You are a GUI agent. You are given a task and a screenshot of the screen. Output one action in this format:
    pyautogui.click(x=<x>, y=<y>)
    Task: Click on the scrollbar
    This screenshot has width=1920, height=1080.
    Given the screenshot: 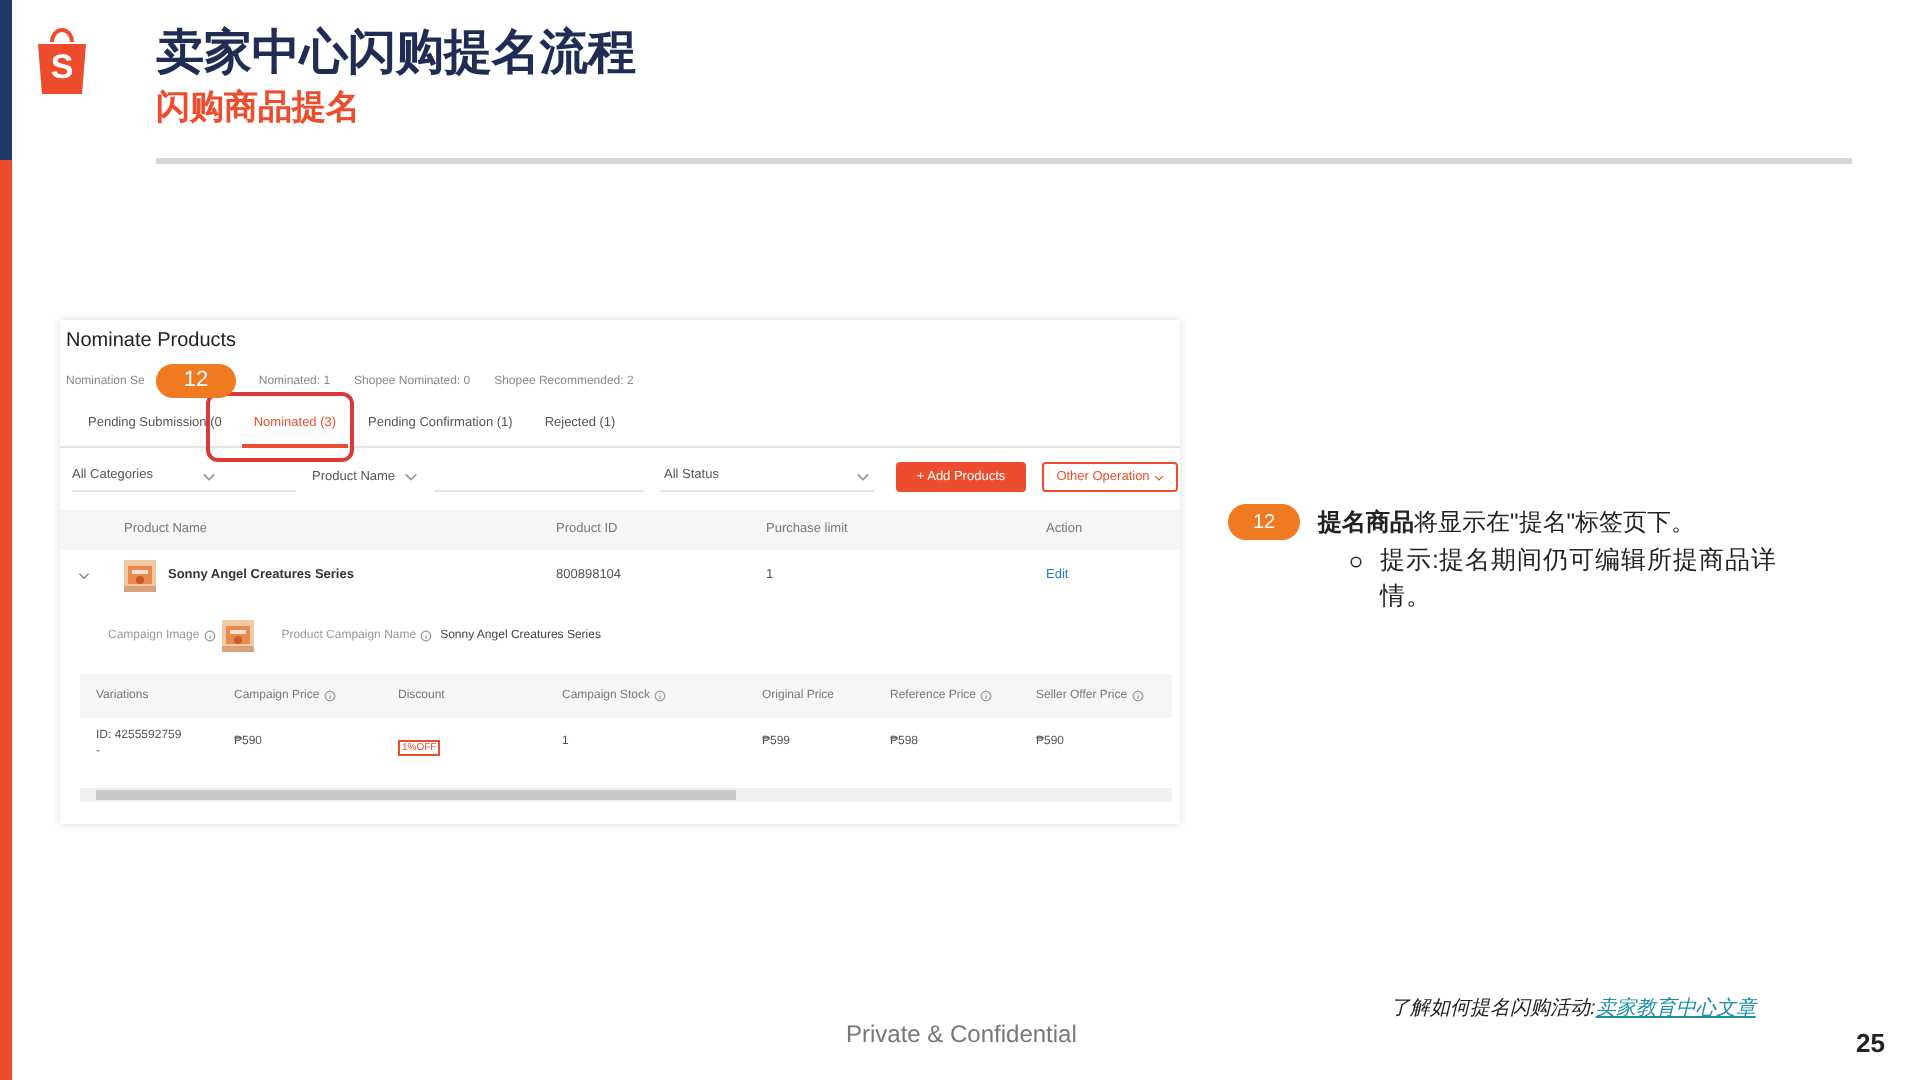 What is the action you would take?
    pyautogui.click(x=626, y=795)
    